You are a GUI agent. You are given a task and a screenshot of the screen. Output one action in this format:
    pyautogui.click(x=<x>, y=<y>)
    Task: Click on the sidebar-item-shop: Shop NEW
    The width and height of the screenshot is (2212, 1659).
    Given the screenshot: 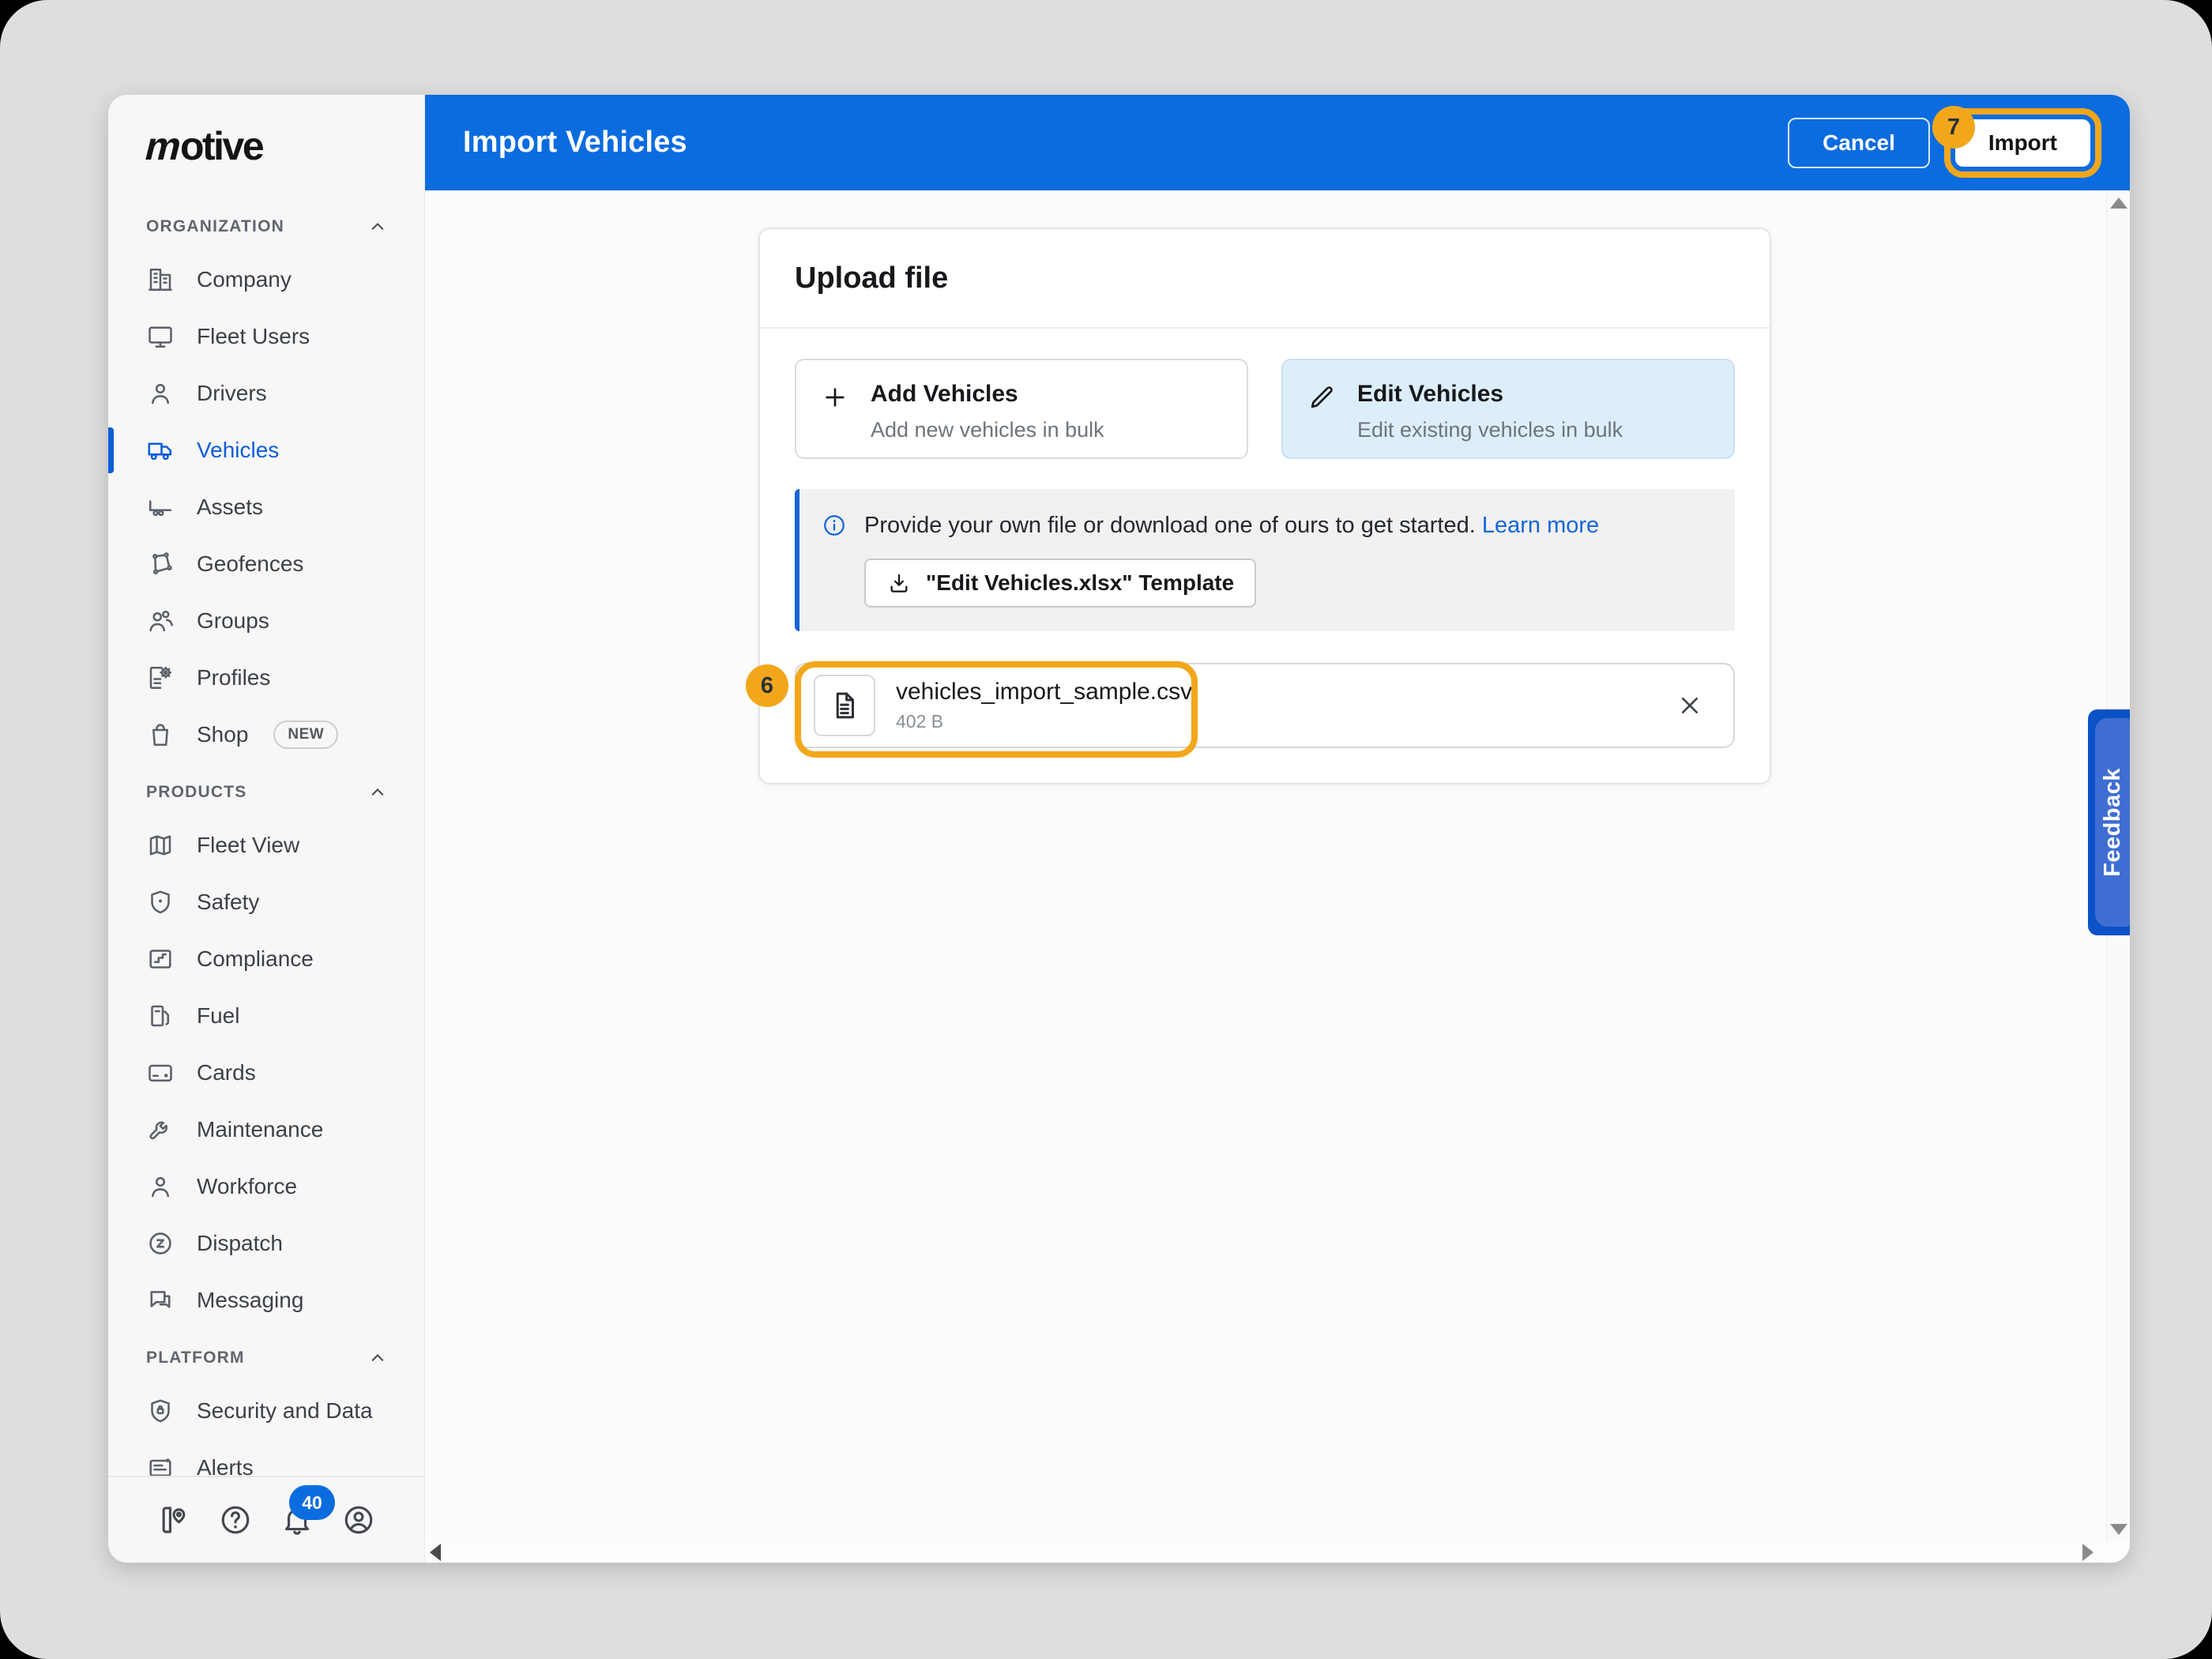 What is the action you would take?
    pyautogui.click(x=266, y=734)
    